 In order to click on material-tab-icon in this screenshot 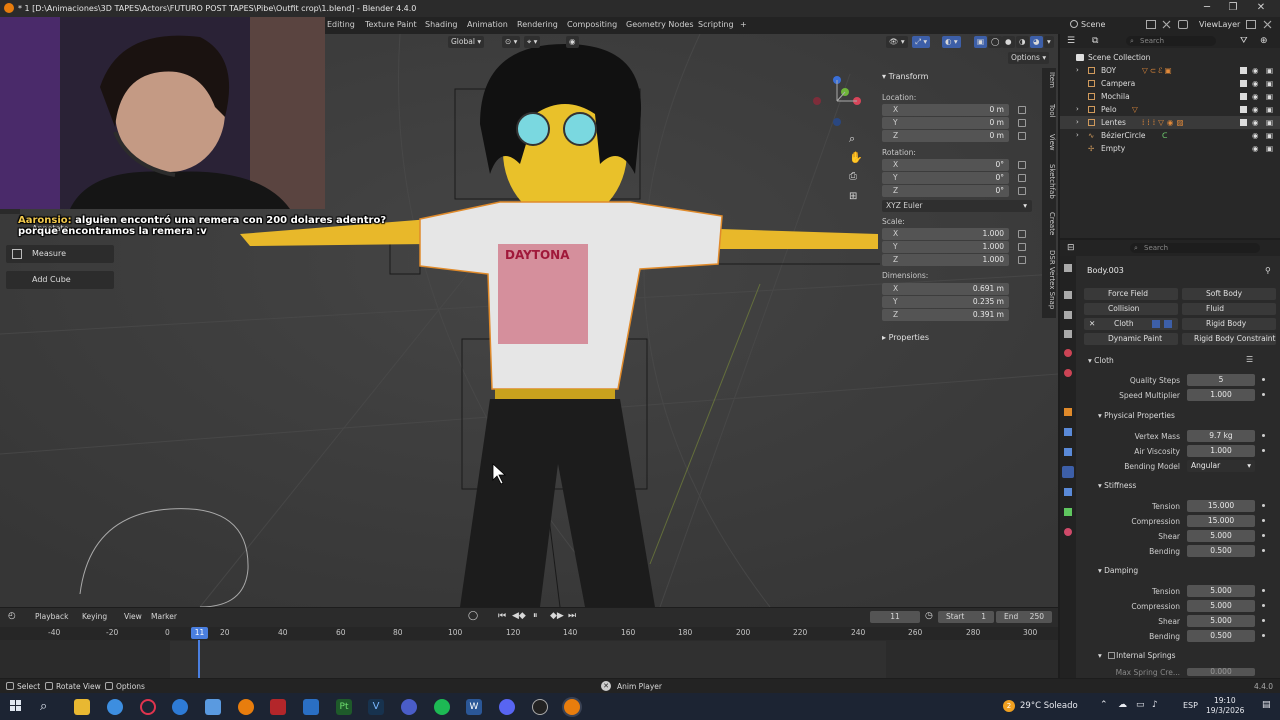, I will do `click(1068, 532)`.